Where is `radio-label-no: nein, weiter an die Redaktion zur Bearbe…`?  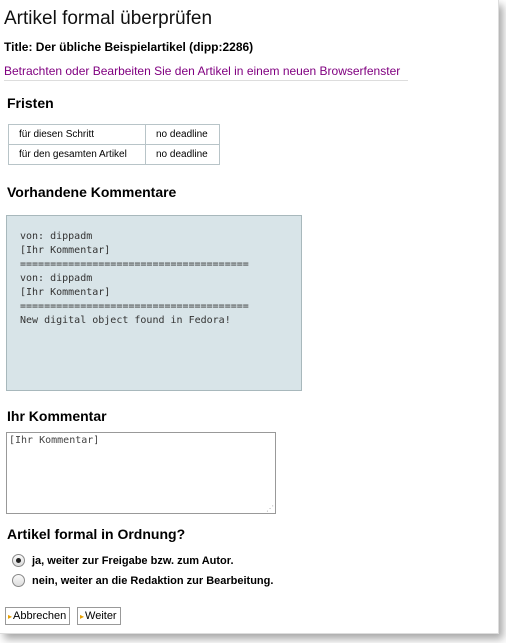 radio-label-no: nein, weiter an die Redaktion zur Bearbe… is located at coordinates (153, 580).